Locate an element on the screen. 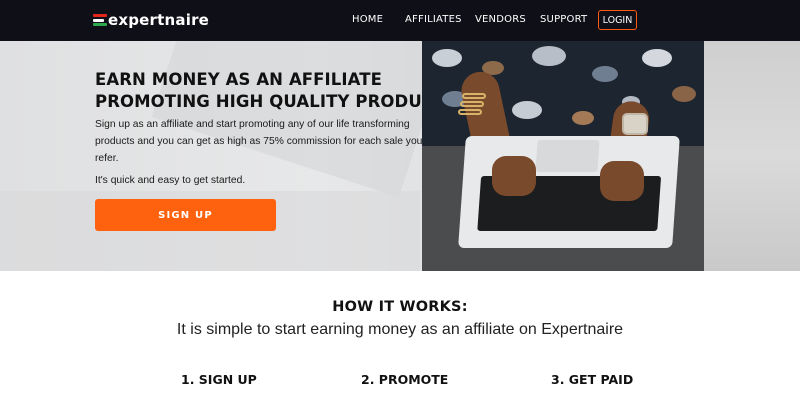  nav-link-support: SUPPORT is located at coordinates (563, 19).